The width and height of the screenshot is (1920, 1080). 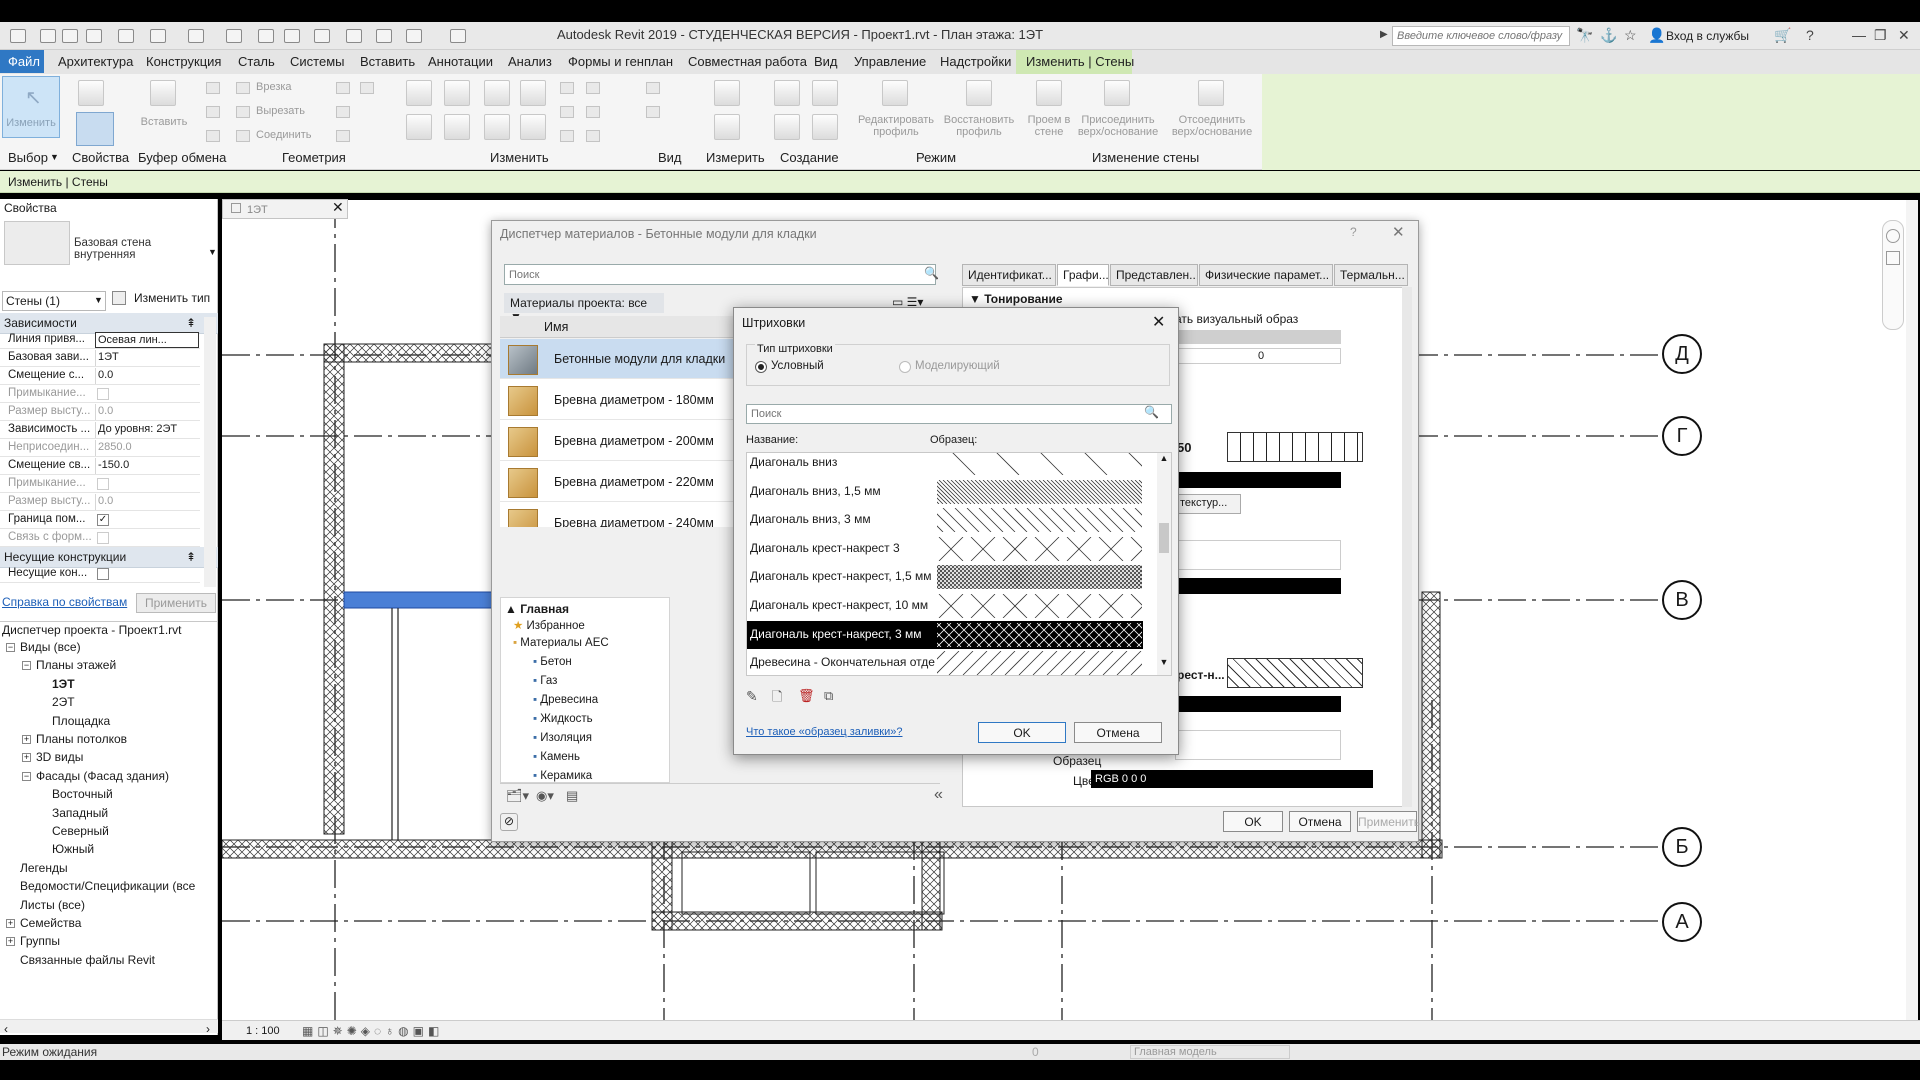 I want to click on tab-insert: Вставить, so click(x=387, y=61).